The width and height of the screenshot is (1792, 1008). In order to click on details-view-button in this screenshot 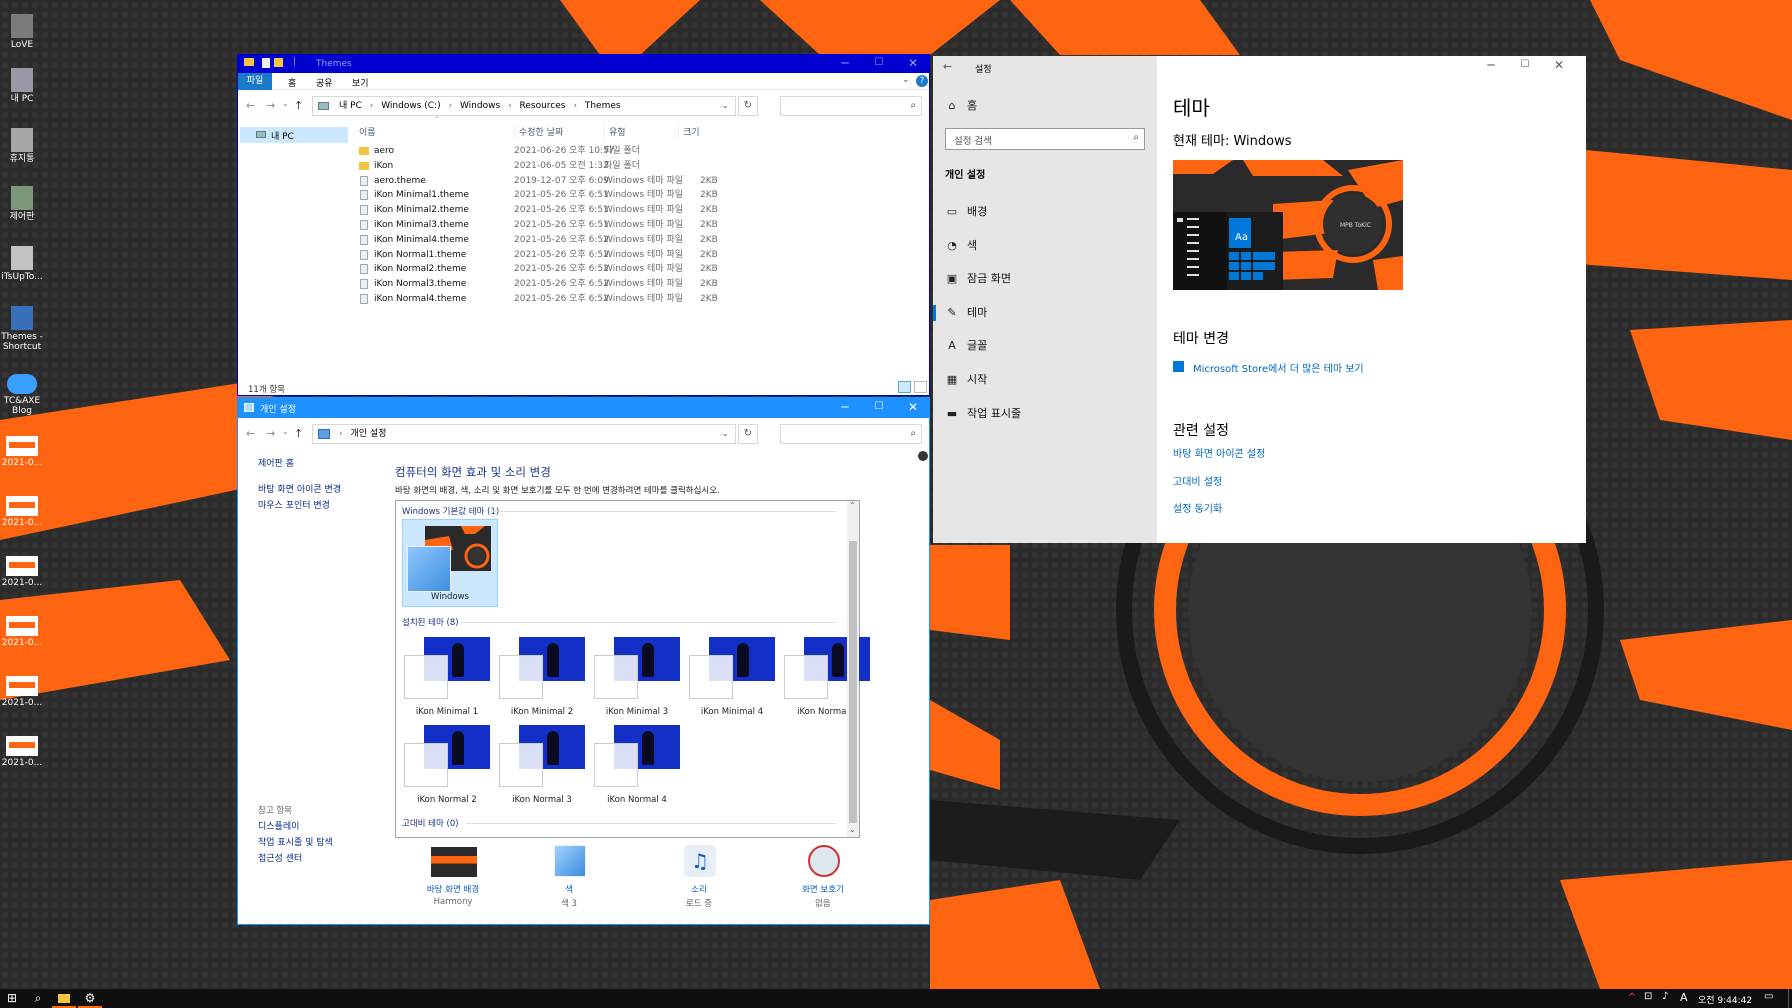, I will do `click(904, 387)`.